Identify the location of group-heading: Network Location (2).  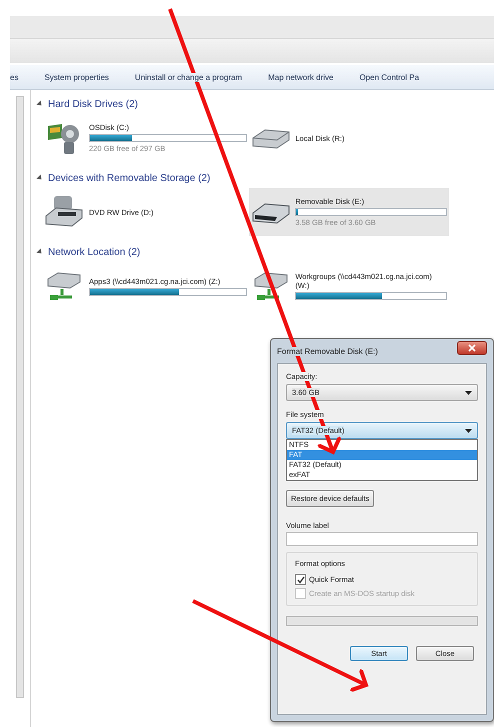
(94, 252).